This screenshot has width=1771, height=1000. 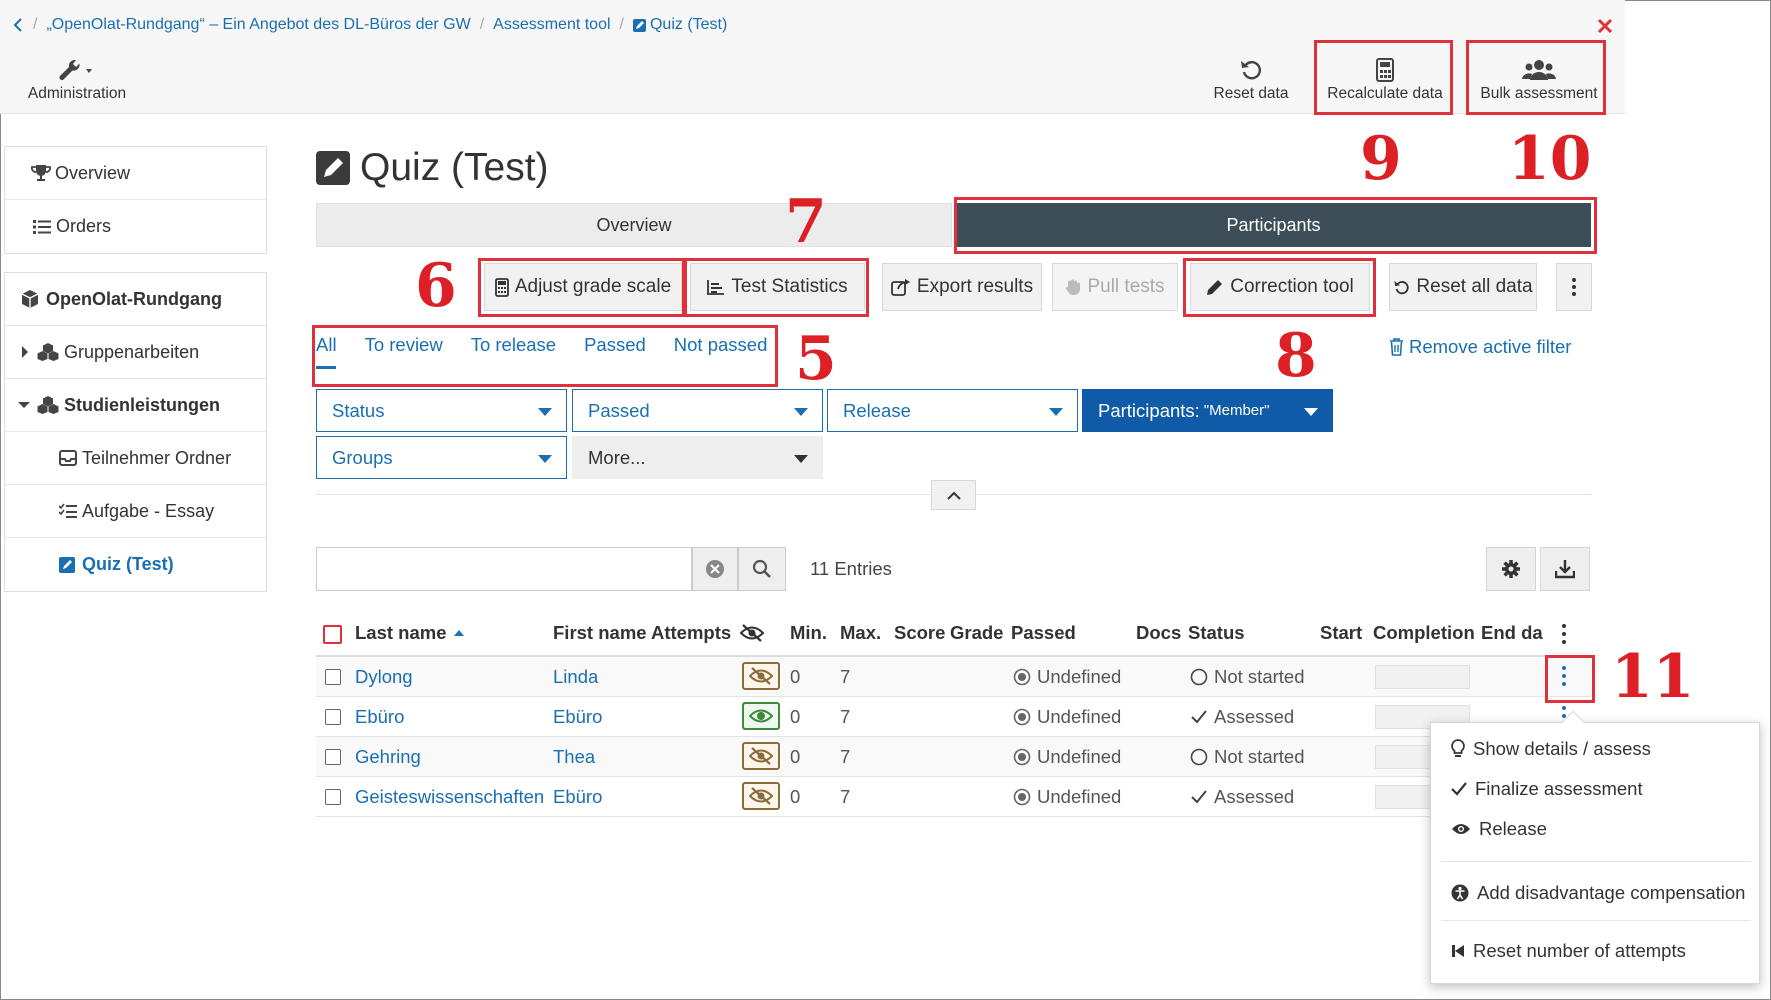 What do you see at coordinates (1381, 159) in the screenshot?
I see `annotation-number-9: 9` at bounding box center [1381, 159].